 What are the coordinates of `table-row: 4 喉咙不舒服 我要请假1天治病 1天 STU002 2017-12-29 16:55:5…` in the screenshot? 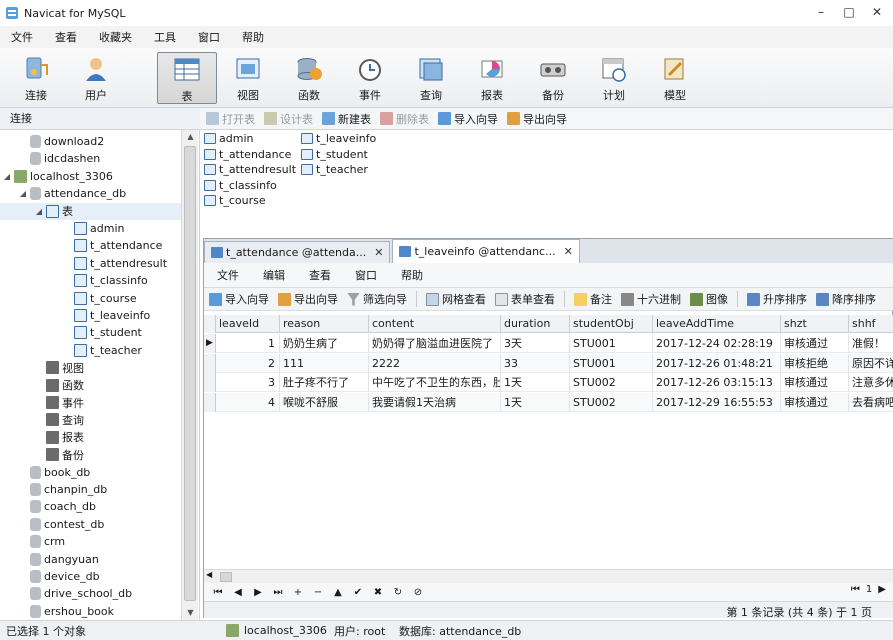 It's located at (548, 402).